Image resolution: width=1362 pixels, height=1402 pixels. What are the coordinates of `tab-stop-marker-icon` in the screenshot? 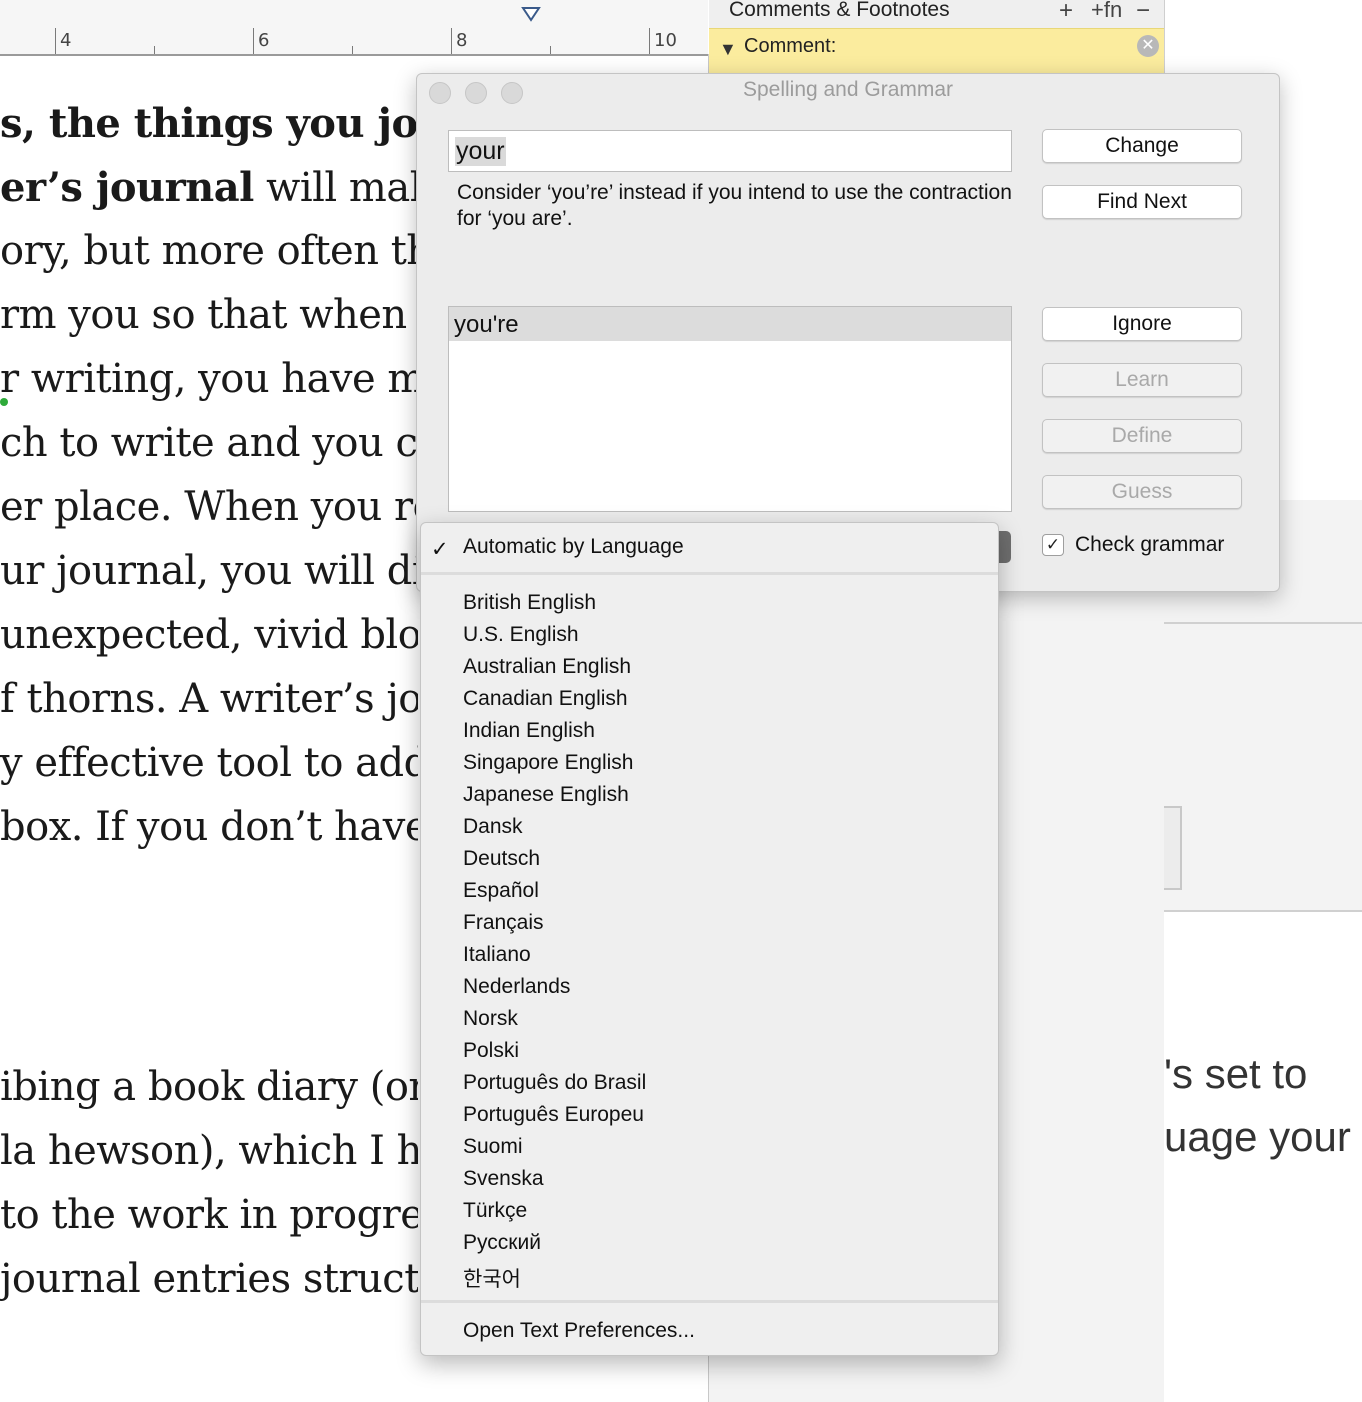 It's located at (531, 14).